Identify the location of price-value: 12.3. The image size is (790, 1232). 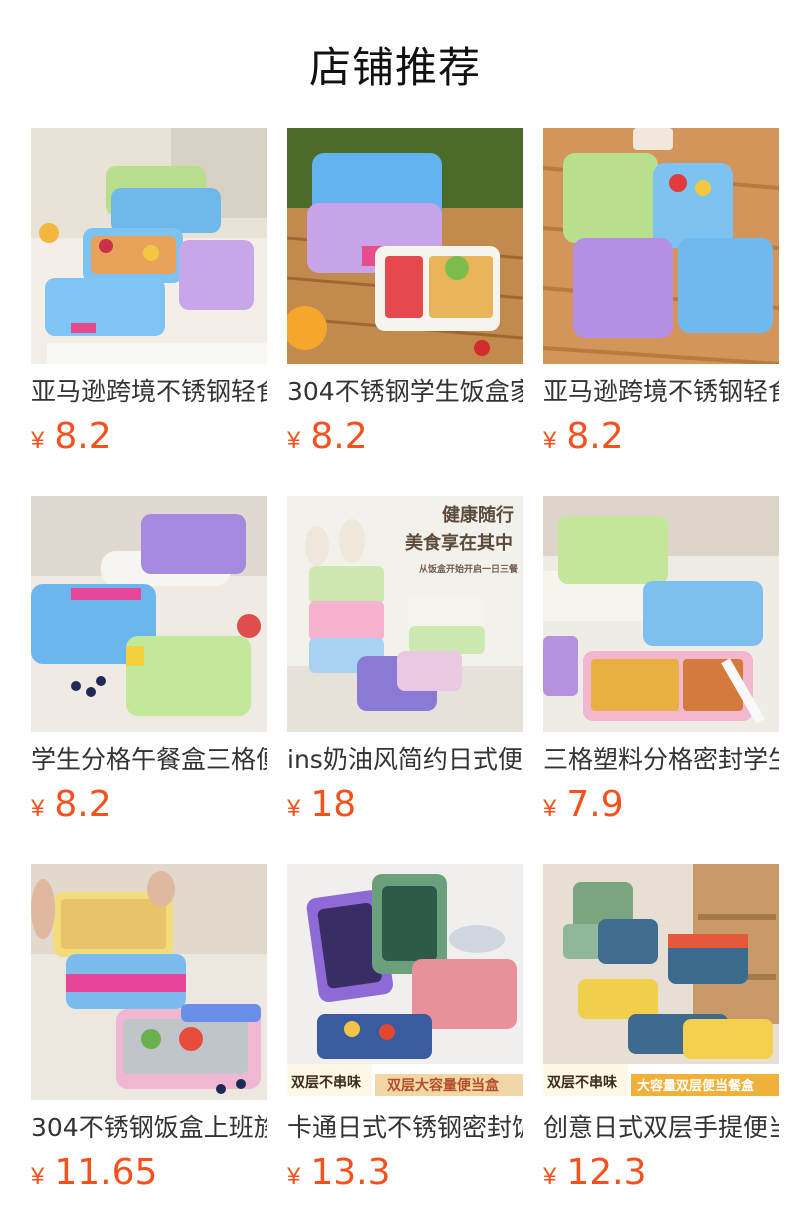
(606, 1172).